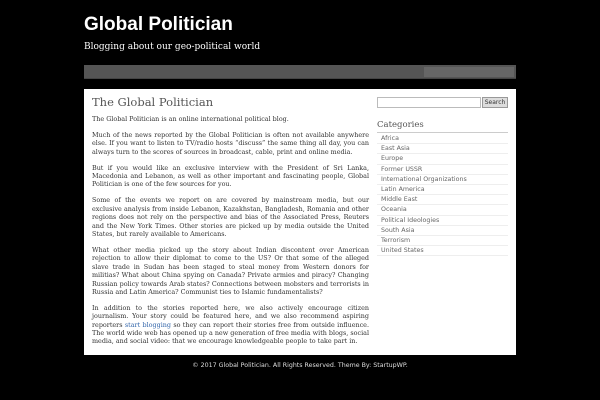  Describe the element at coordinates (442, 241) in the screenshot. I see `category-link: Terrorism` at that location.